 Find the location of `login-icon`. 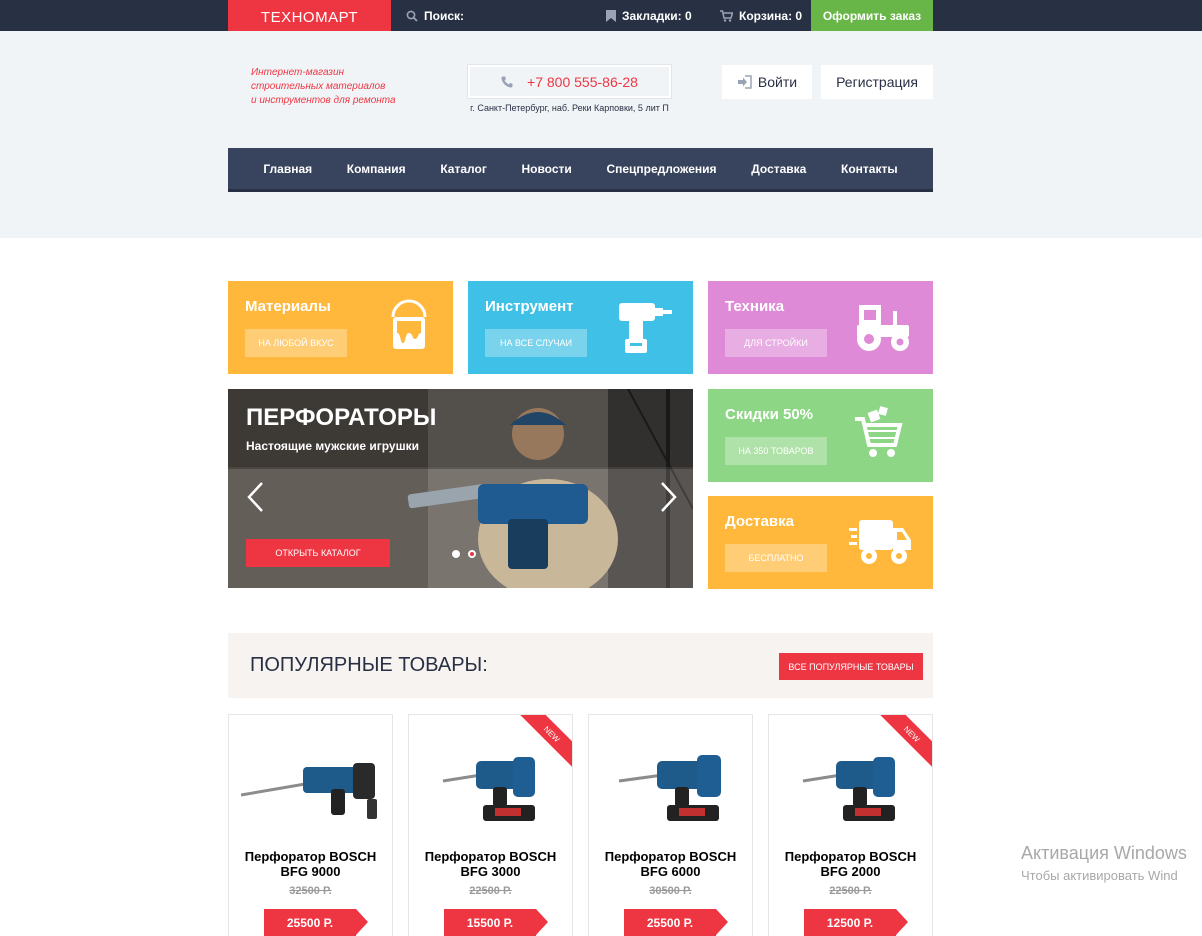

login-icon is located at coordinates (744, 82).